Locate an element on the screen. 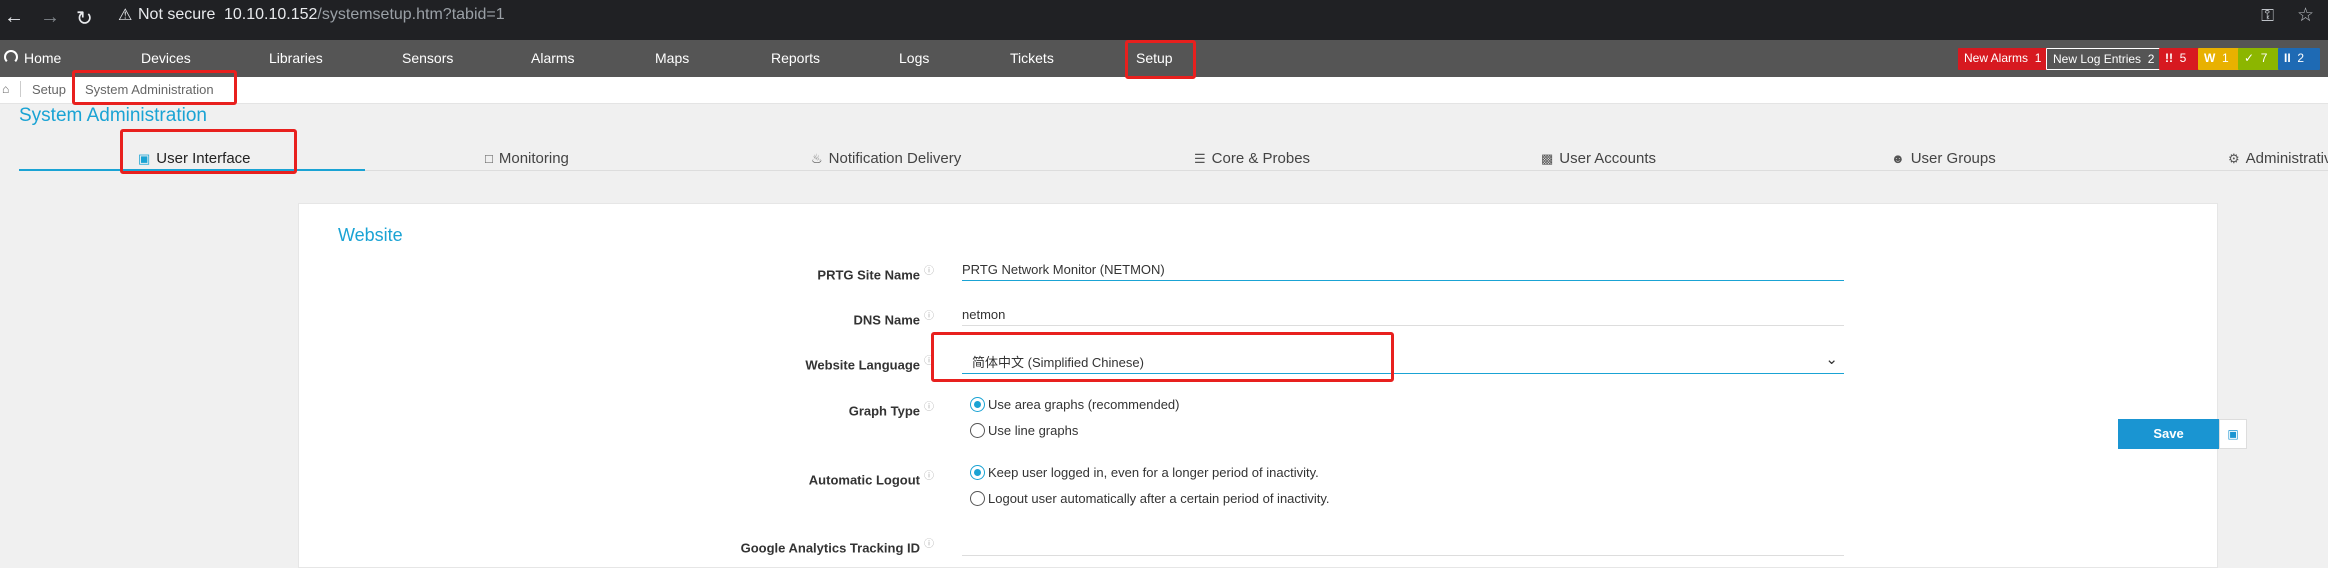 The image size is (2328, 568). nav-devices: Devices is located at coordinates (166, 58).